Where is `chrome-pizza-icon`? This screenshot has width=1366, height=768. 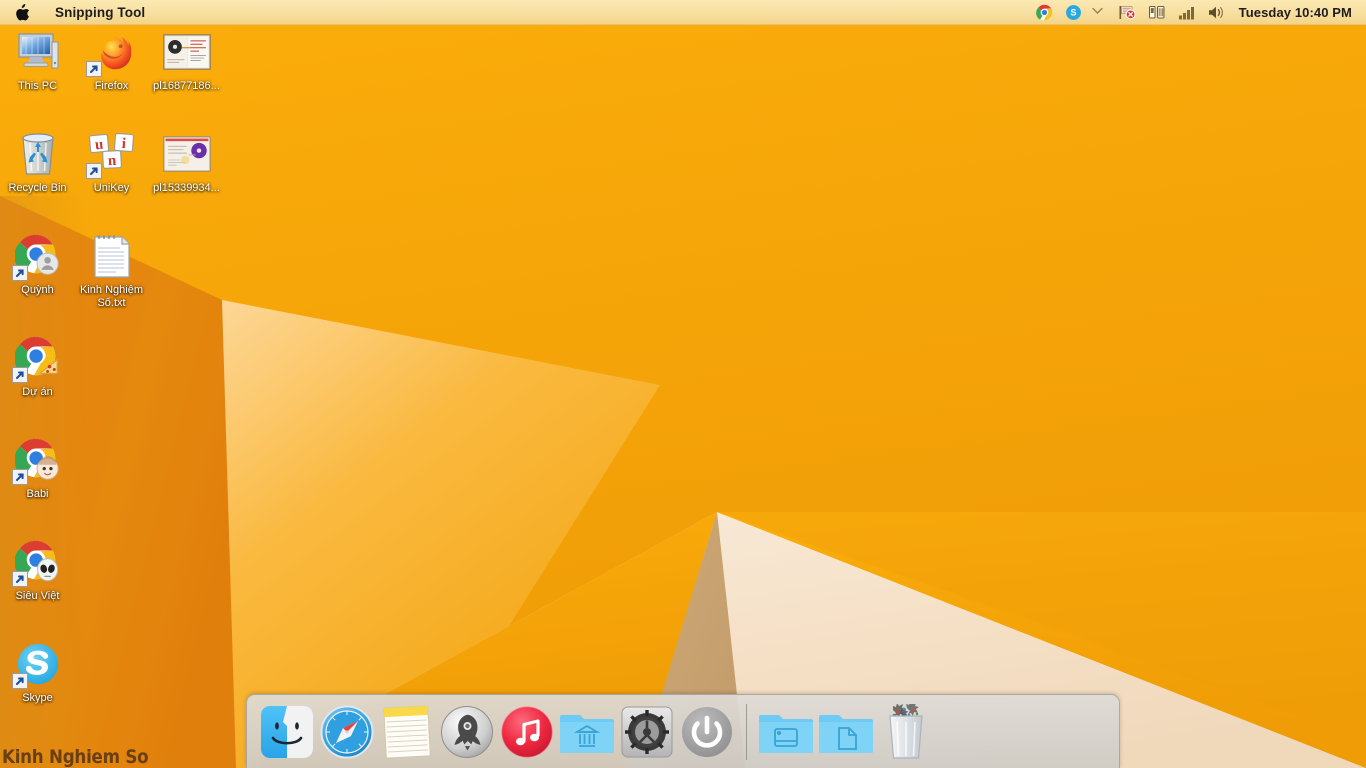 chrome-pizza-icon is located at coordinates (36, 358).